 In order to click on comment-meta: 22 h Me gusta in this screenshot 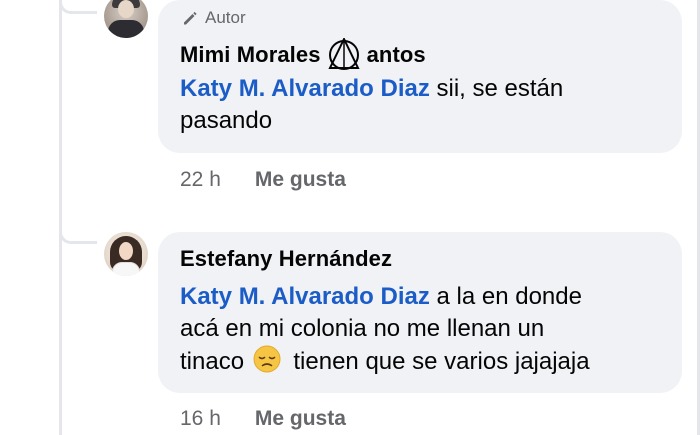, I will do `click(263, 180)`.